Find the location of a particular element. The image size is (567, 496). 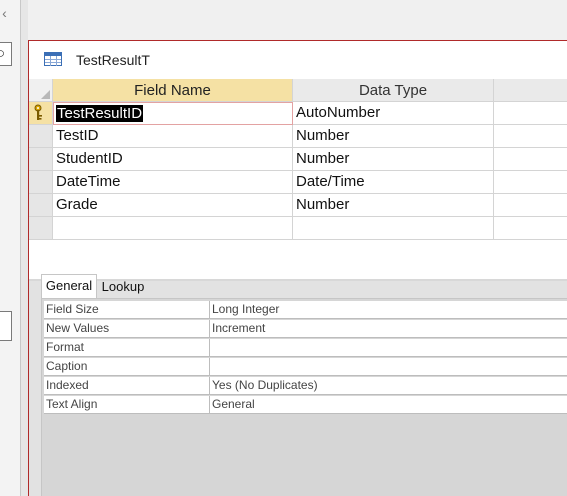

table-row is located at coordinates (298, 228).